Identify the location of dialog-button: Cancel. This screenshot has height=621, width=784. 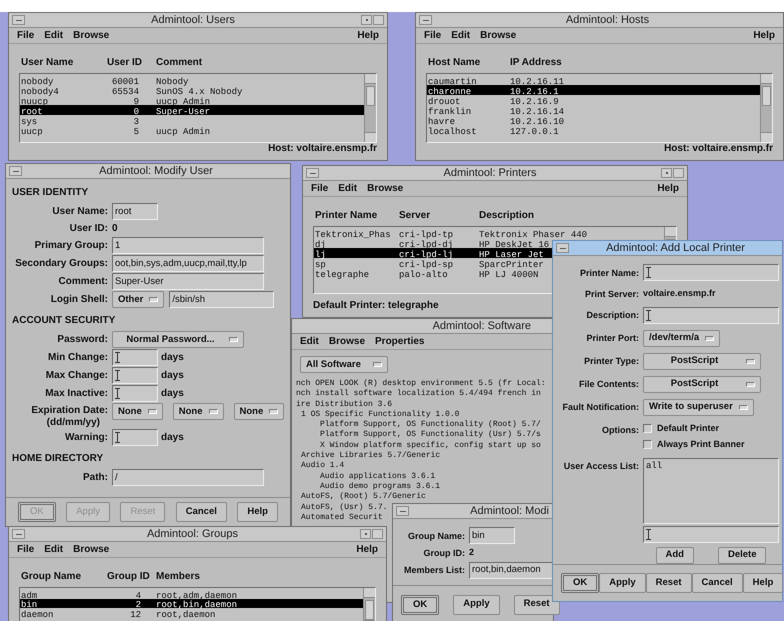
(717, 583).